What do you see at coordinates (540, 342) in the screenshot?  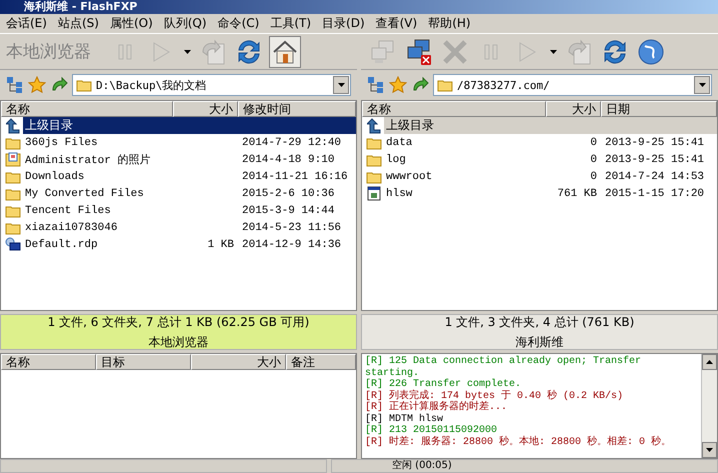 I see `panel-name: 海利斯维` at bounding box center [540, 342].